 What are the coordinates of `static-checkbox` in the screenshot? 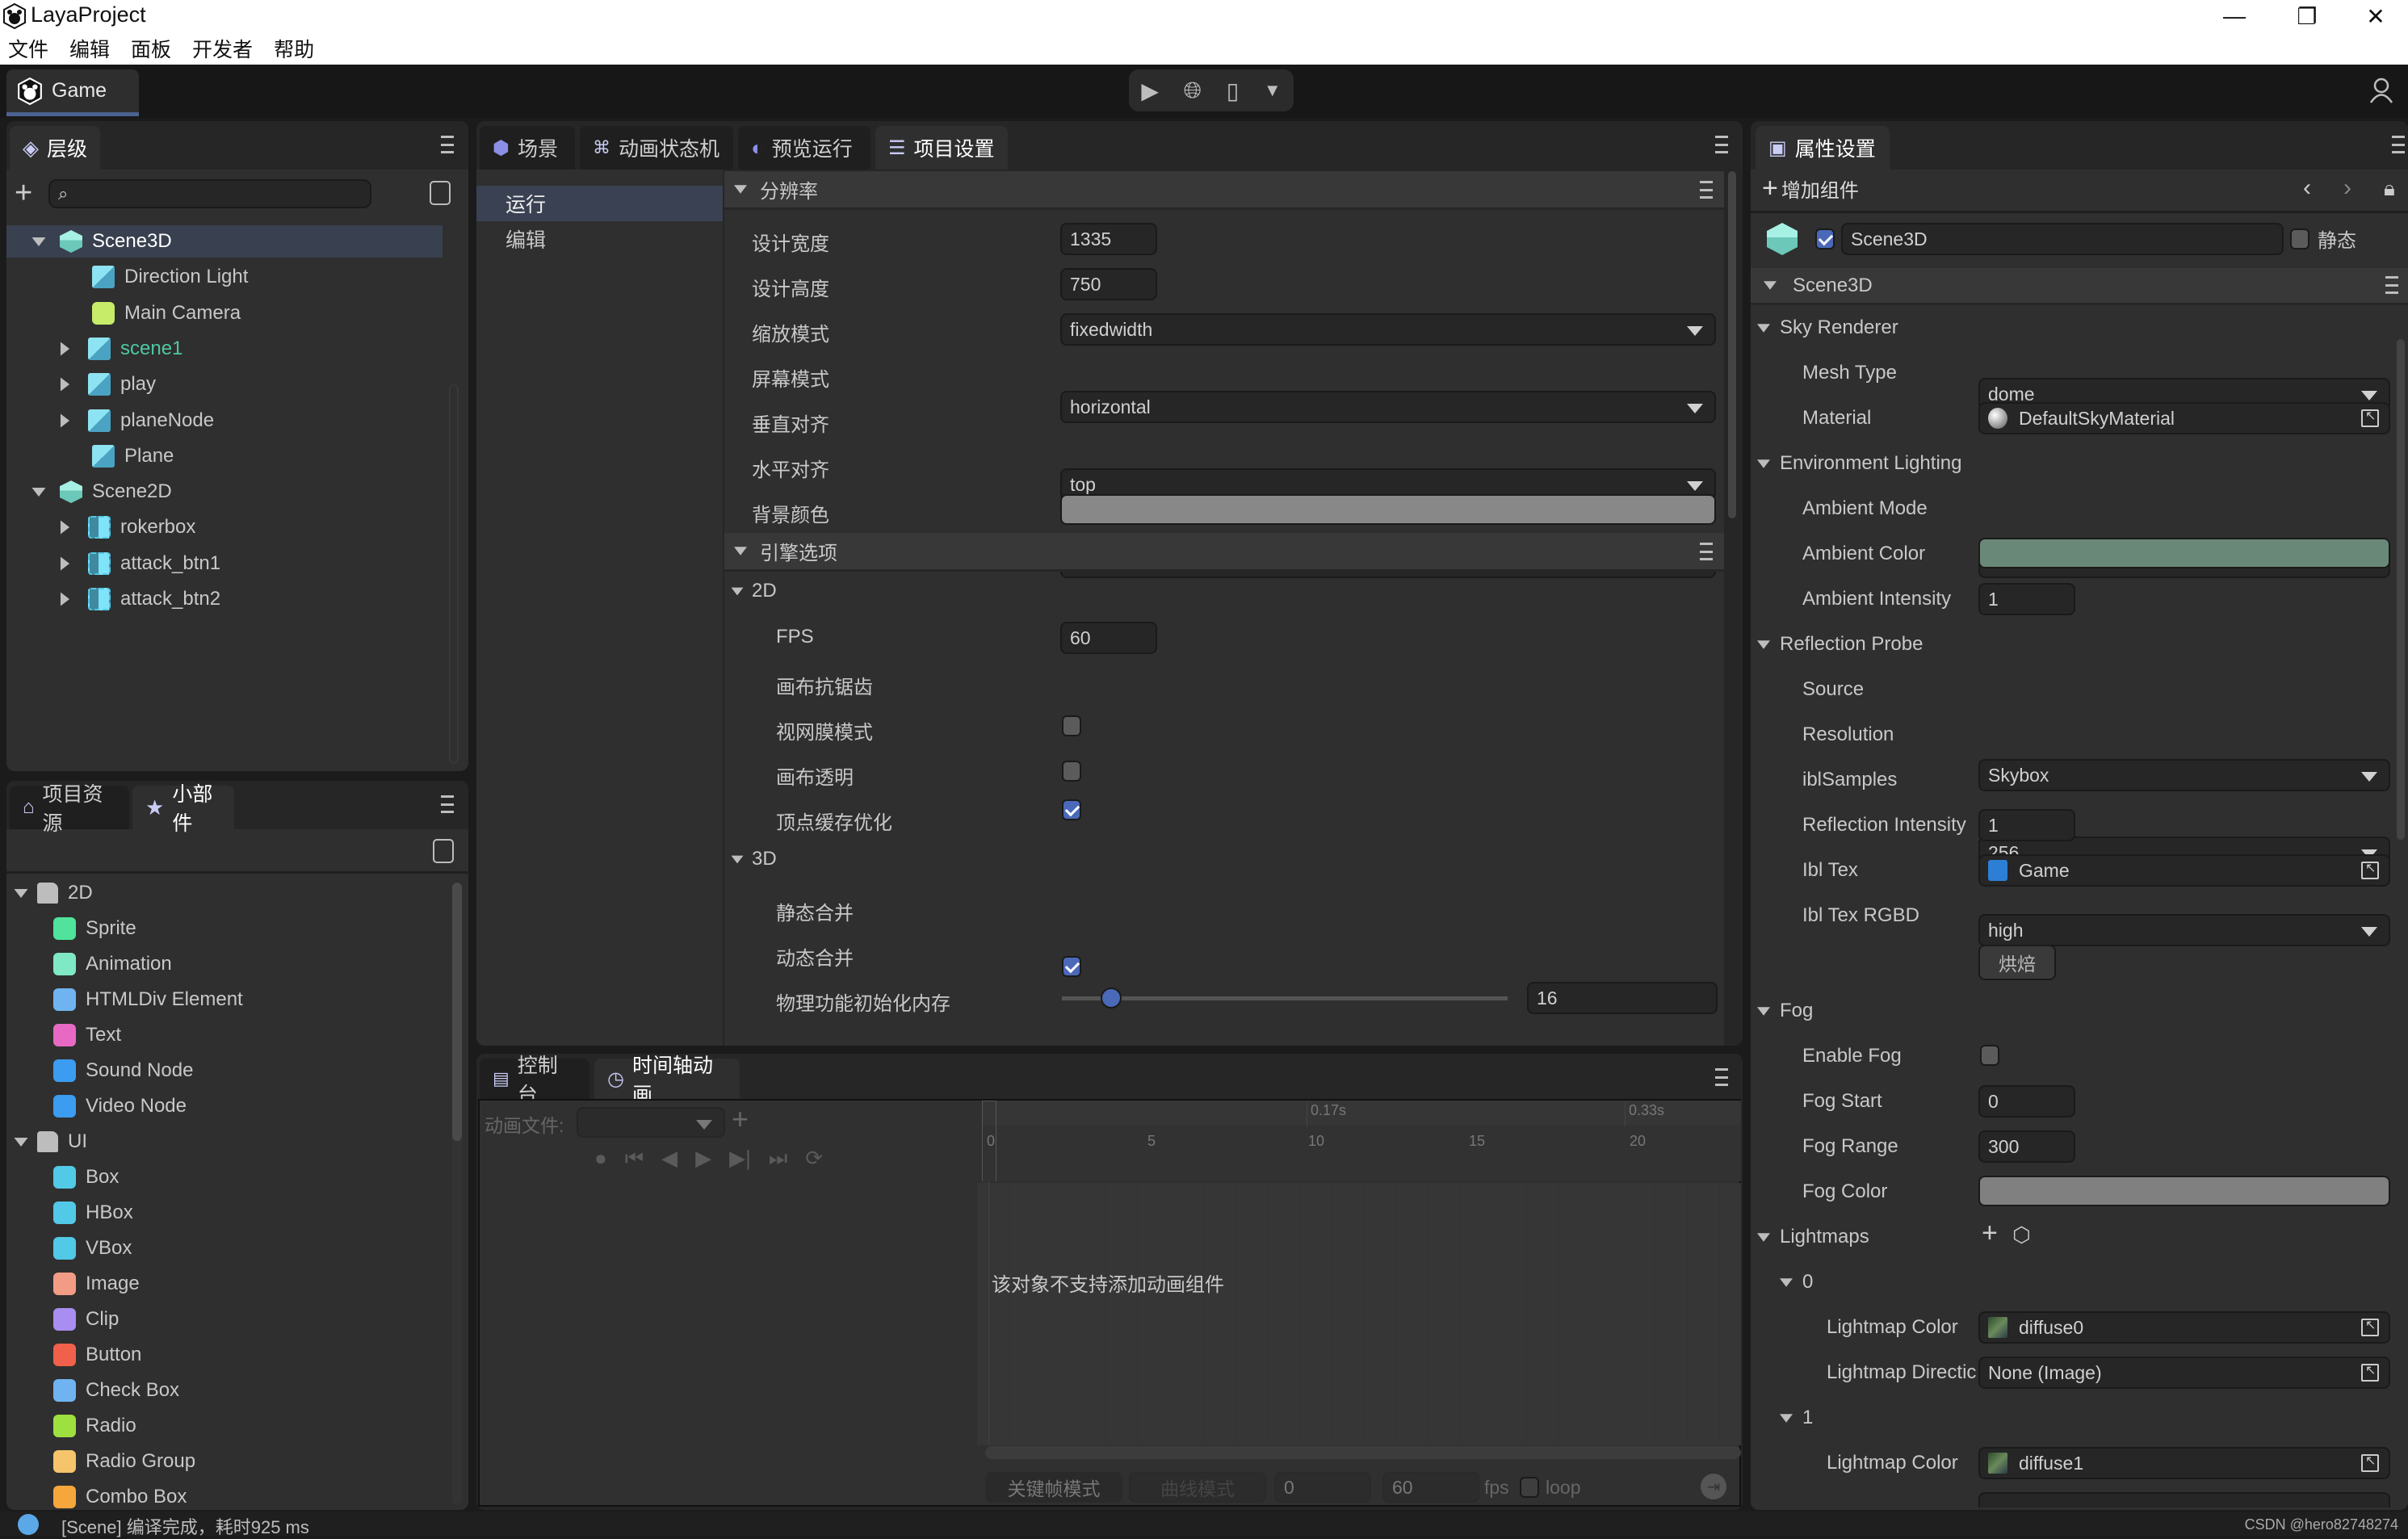 It's located at (2299, 240).